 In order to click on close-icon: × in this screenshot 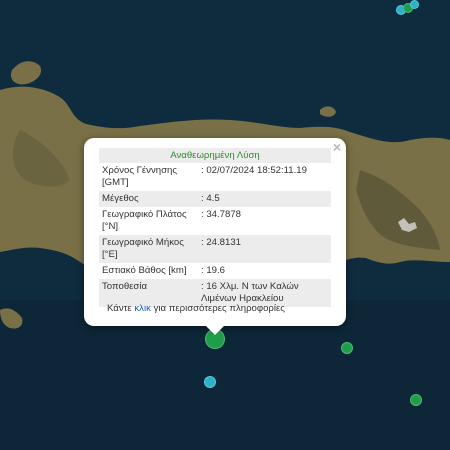, I will do `click(337, 147)`.